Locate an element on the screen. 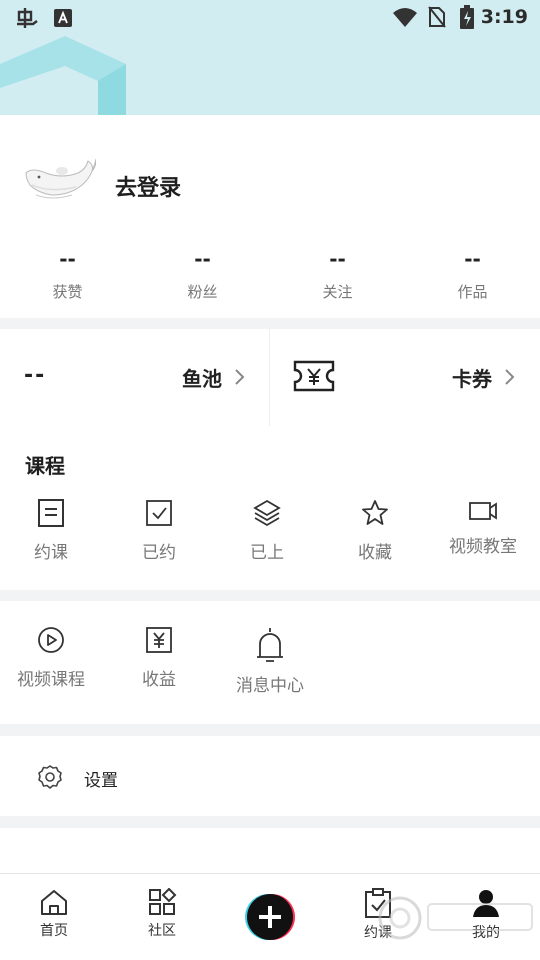 Image resolution: width=540 pixels, height=960 pixels. course-item-label: 收藏 is located at coordinates (375, 553).